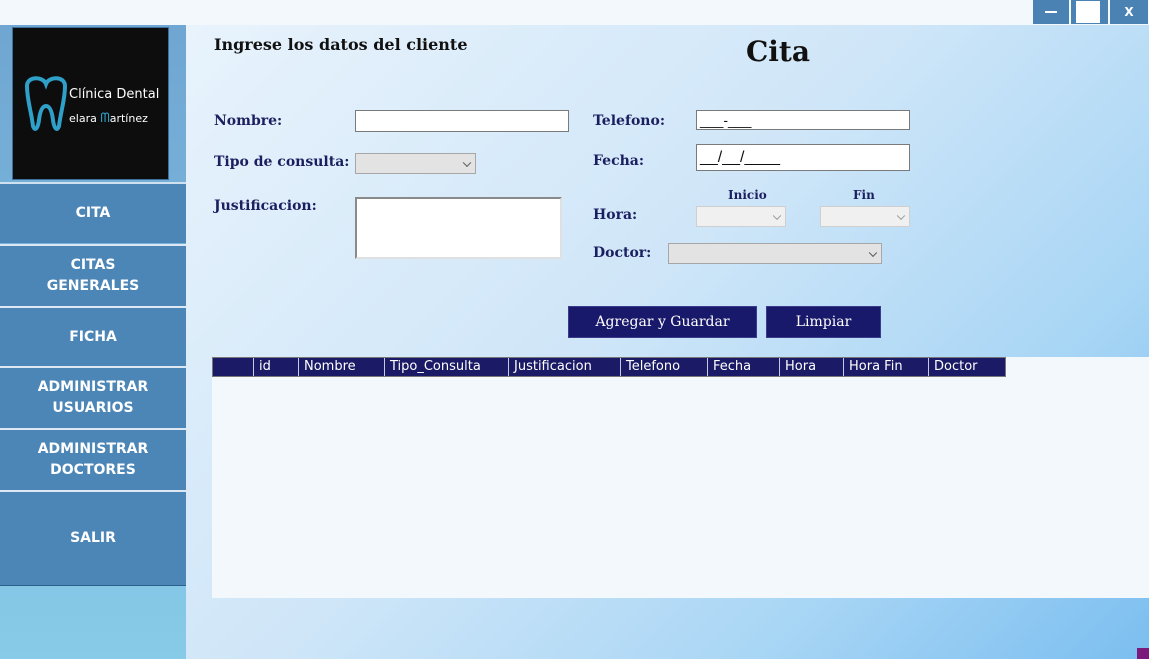  What do you see at coordinates (564, 367) in the screenshot?
I see `column-header-justificacion: Justificacion` at bounding box center [564, 367].